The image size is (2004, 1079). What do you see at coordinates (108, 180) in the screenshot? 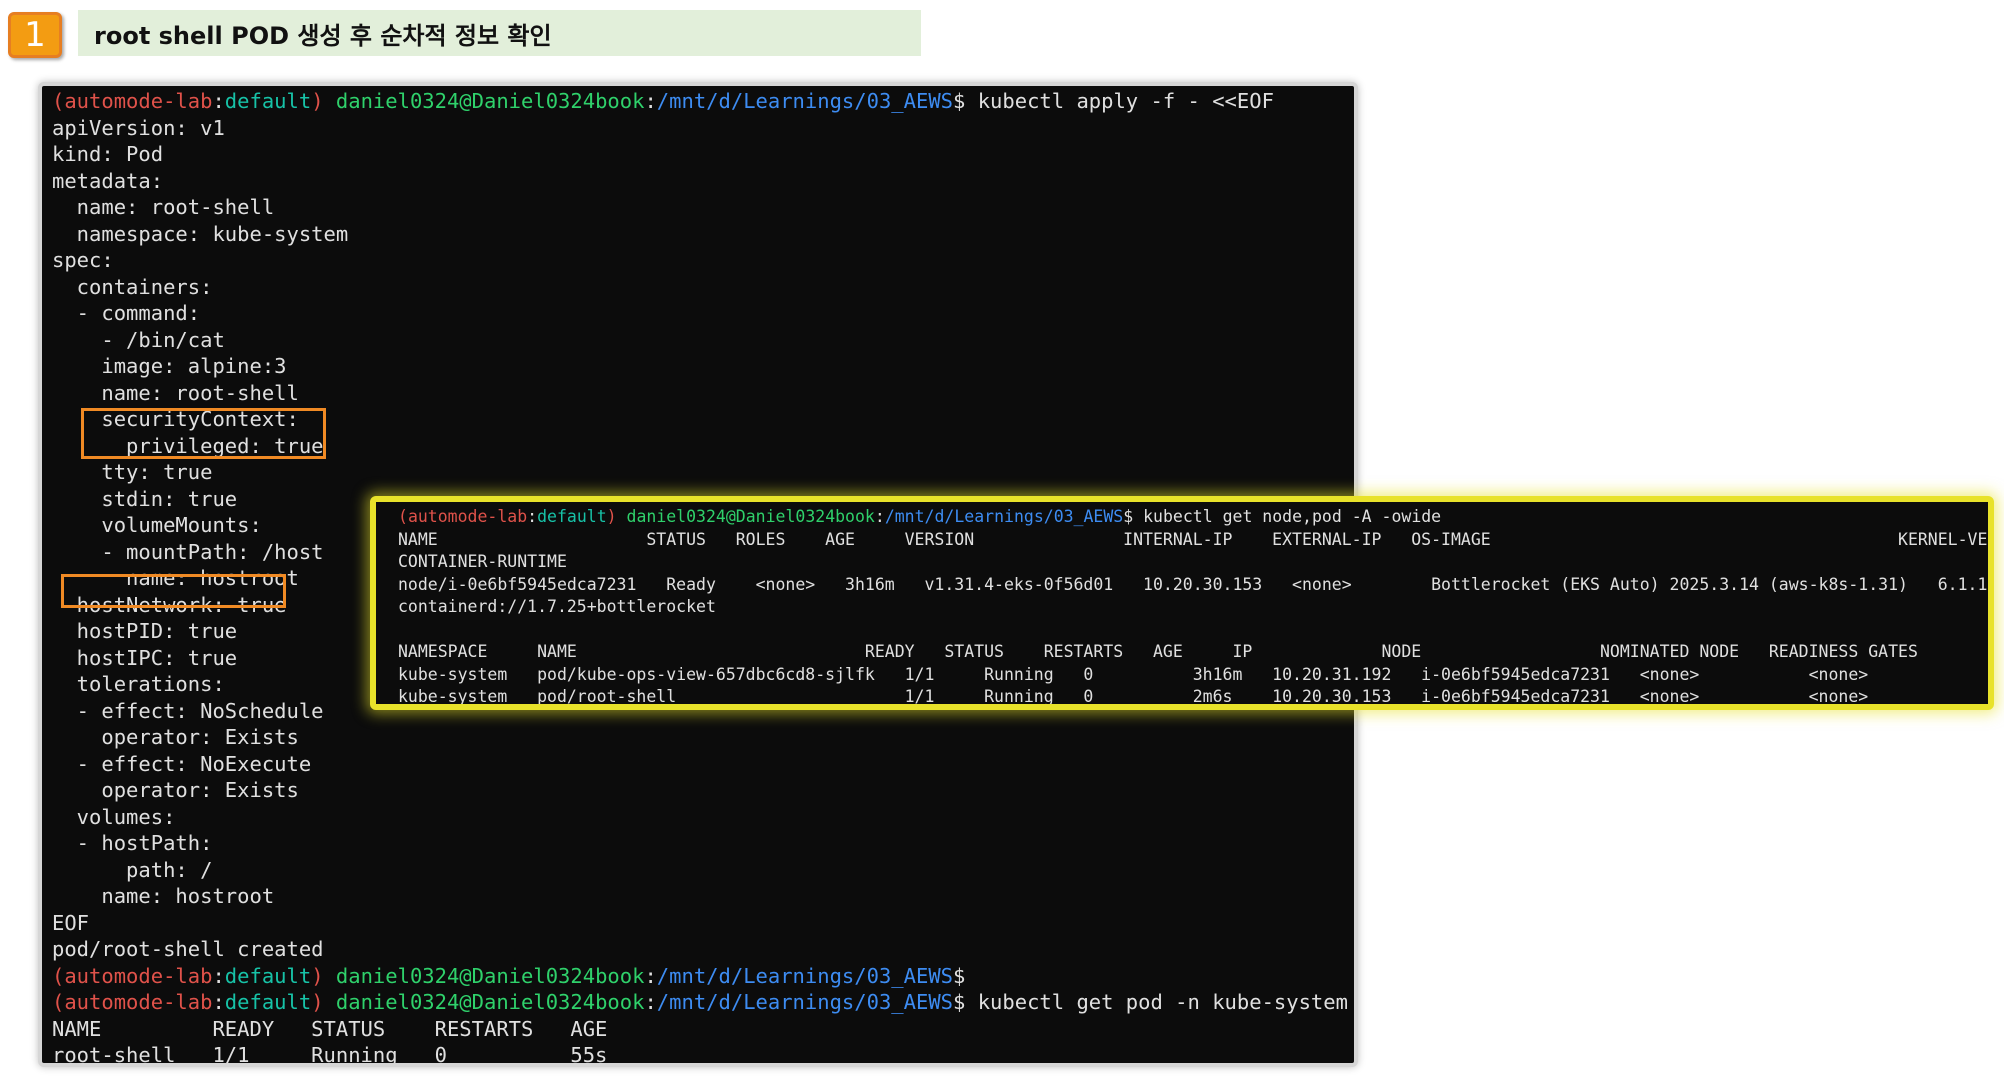
I see `manifest-line: metadata:` at bounding box center [108, 180].